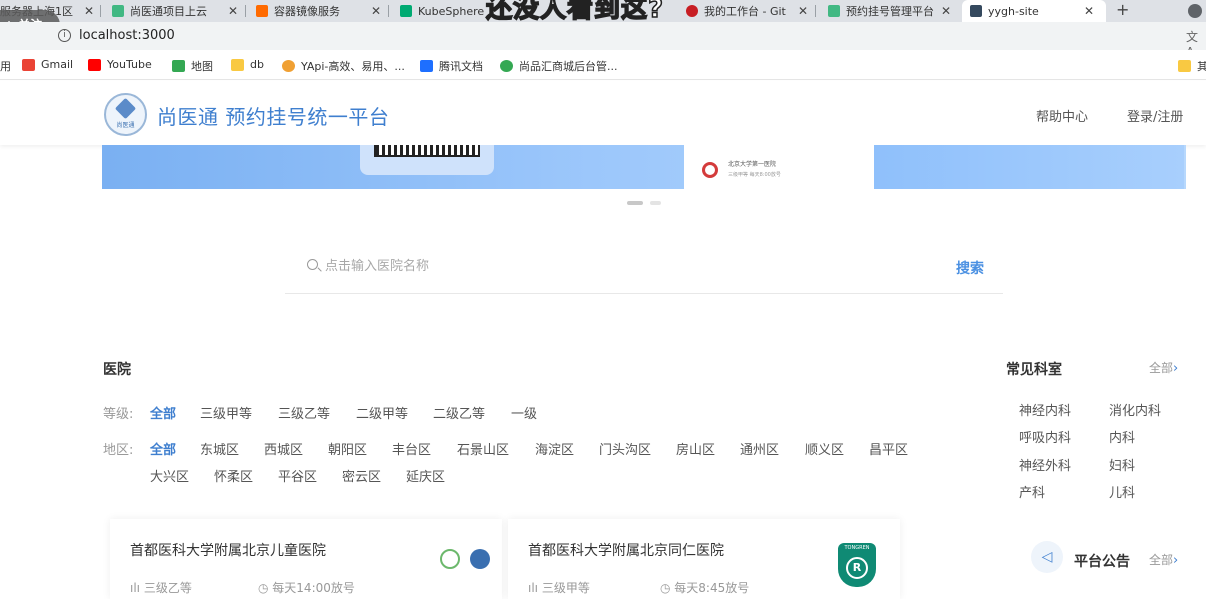  I want to click on youtube-icon, so click(94, 64).